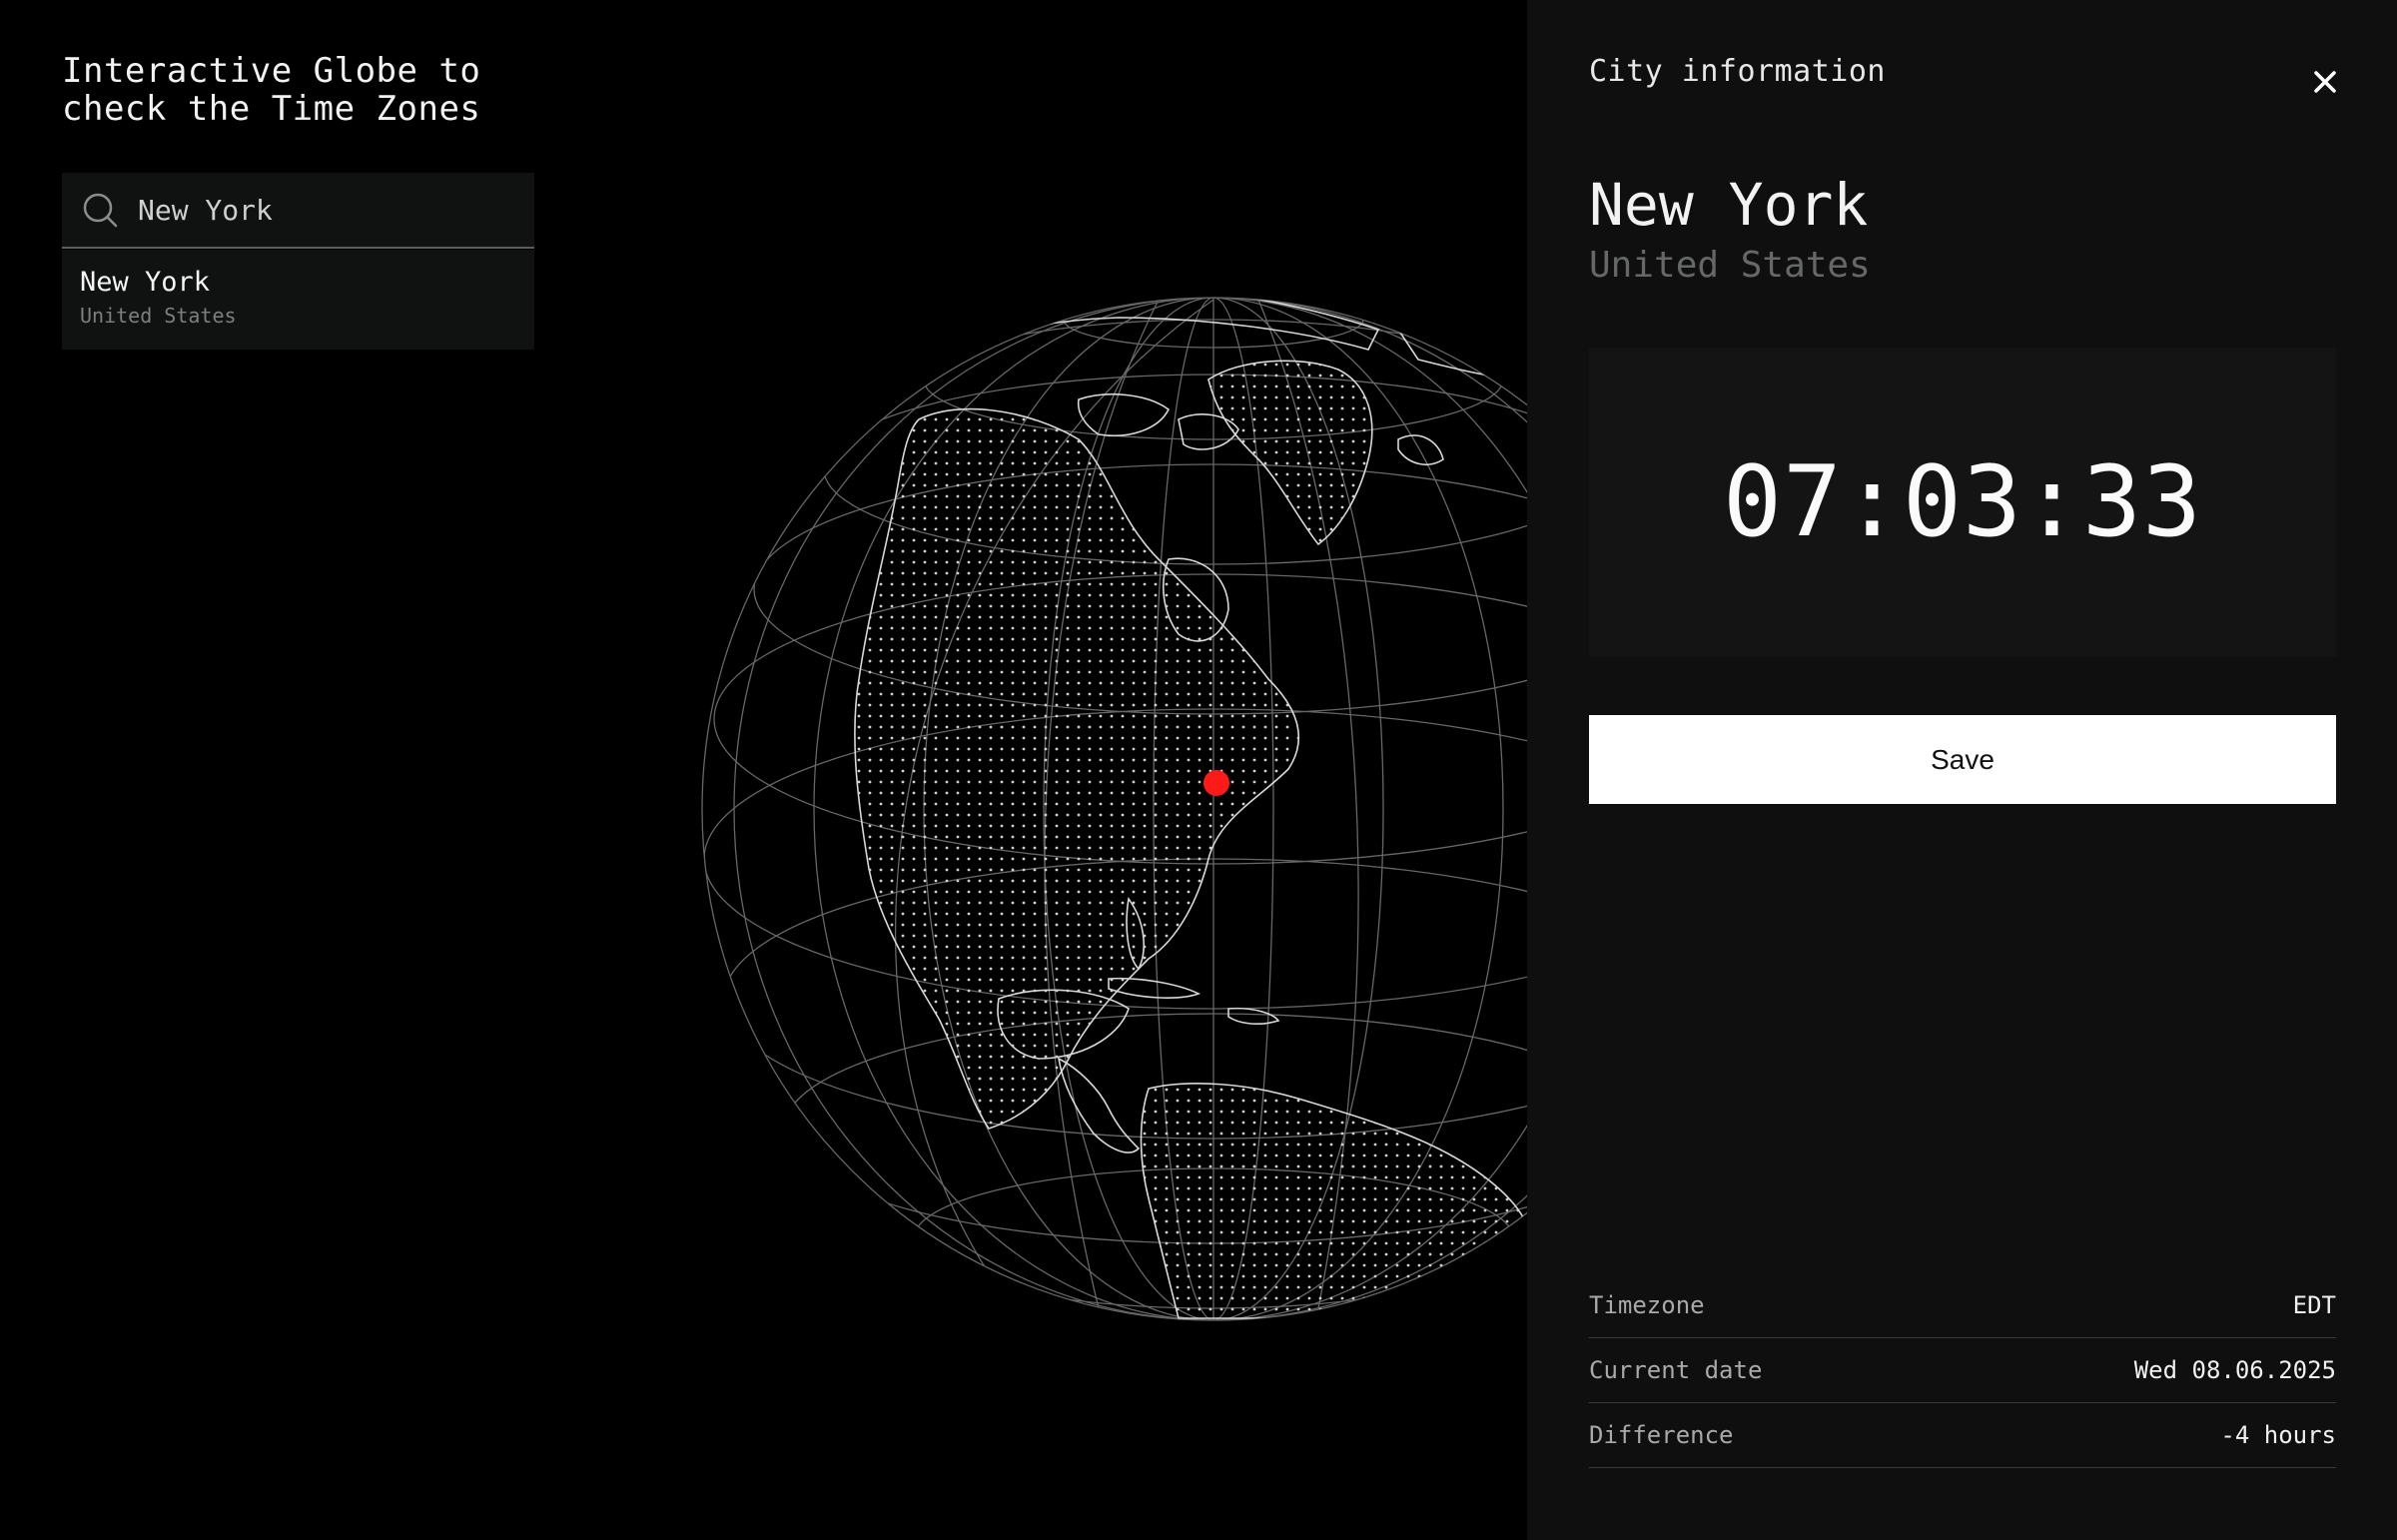 Image resolution: width=2397 pixels, height=1540 pixels. What do you see at coordinates (1676, 1370) in the screenshot?
I see `info-label: Current date` at bounding box center [1676, 1370].